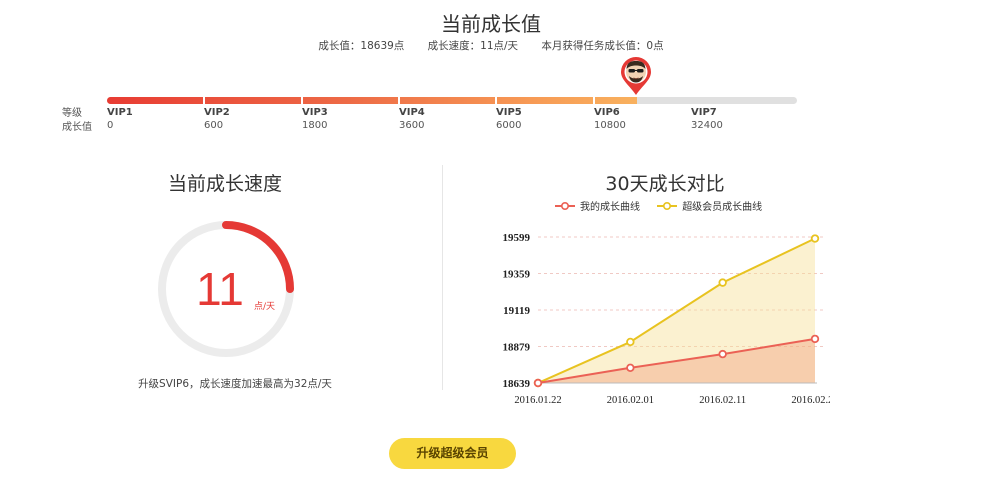  I want to click on x-tick-label: 2016.02.01, so click(630, 400).